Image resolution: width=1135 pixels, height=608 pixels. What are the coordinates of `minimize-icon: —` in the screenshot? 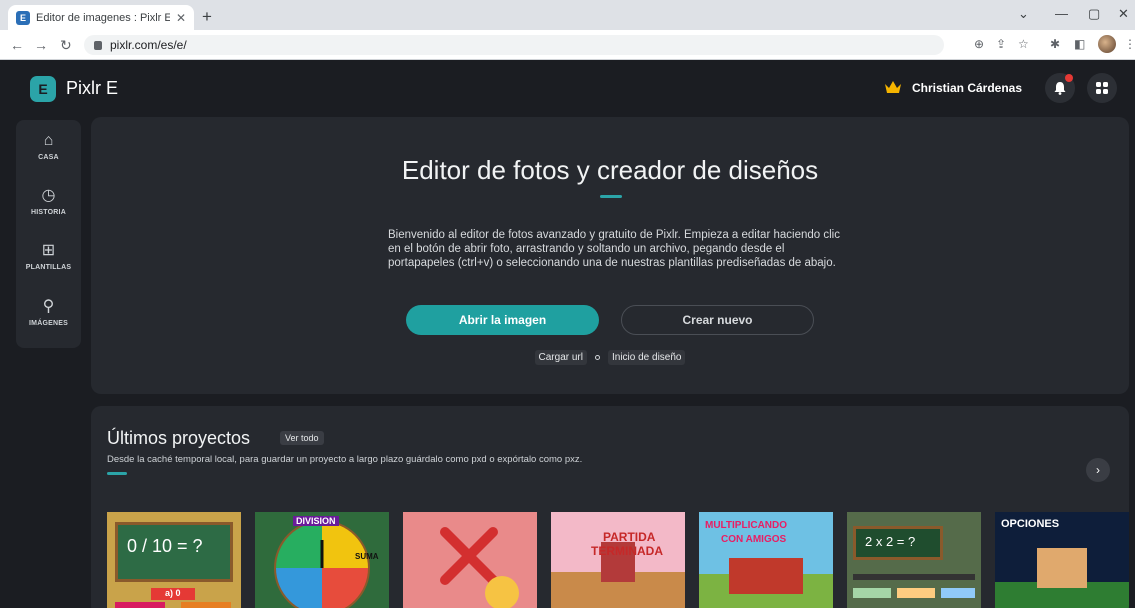 It's located at (1061, 13).